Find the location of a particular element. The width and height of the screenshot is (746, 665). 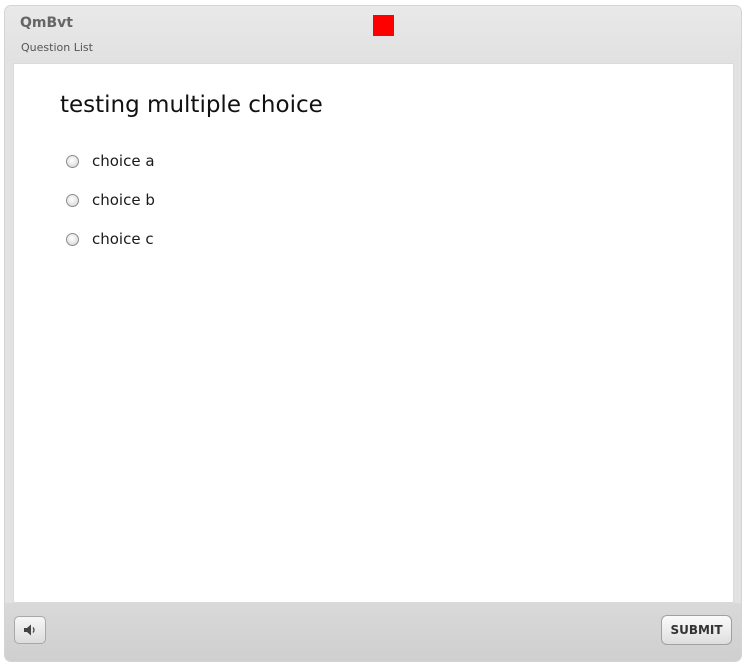

choice-option-a: choice a is located at coordinates (110, 161).